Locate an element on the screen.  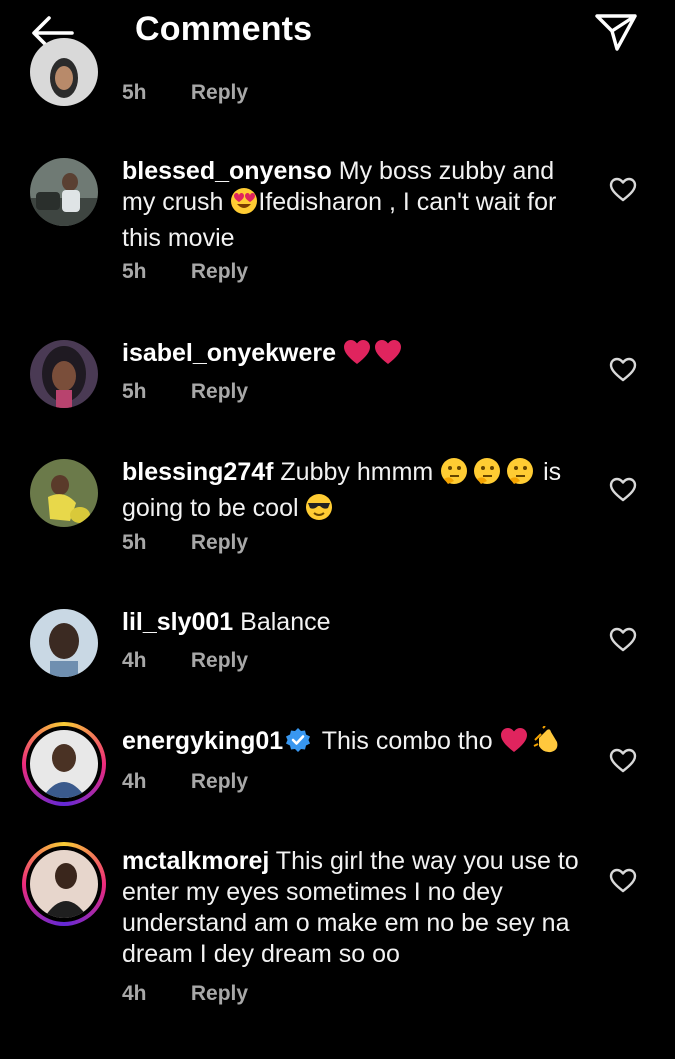
heart-eyes-emoji-icon is located at coordinates (244, 205).